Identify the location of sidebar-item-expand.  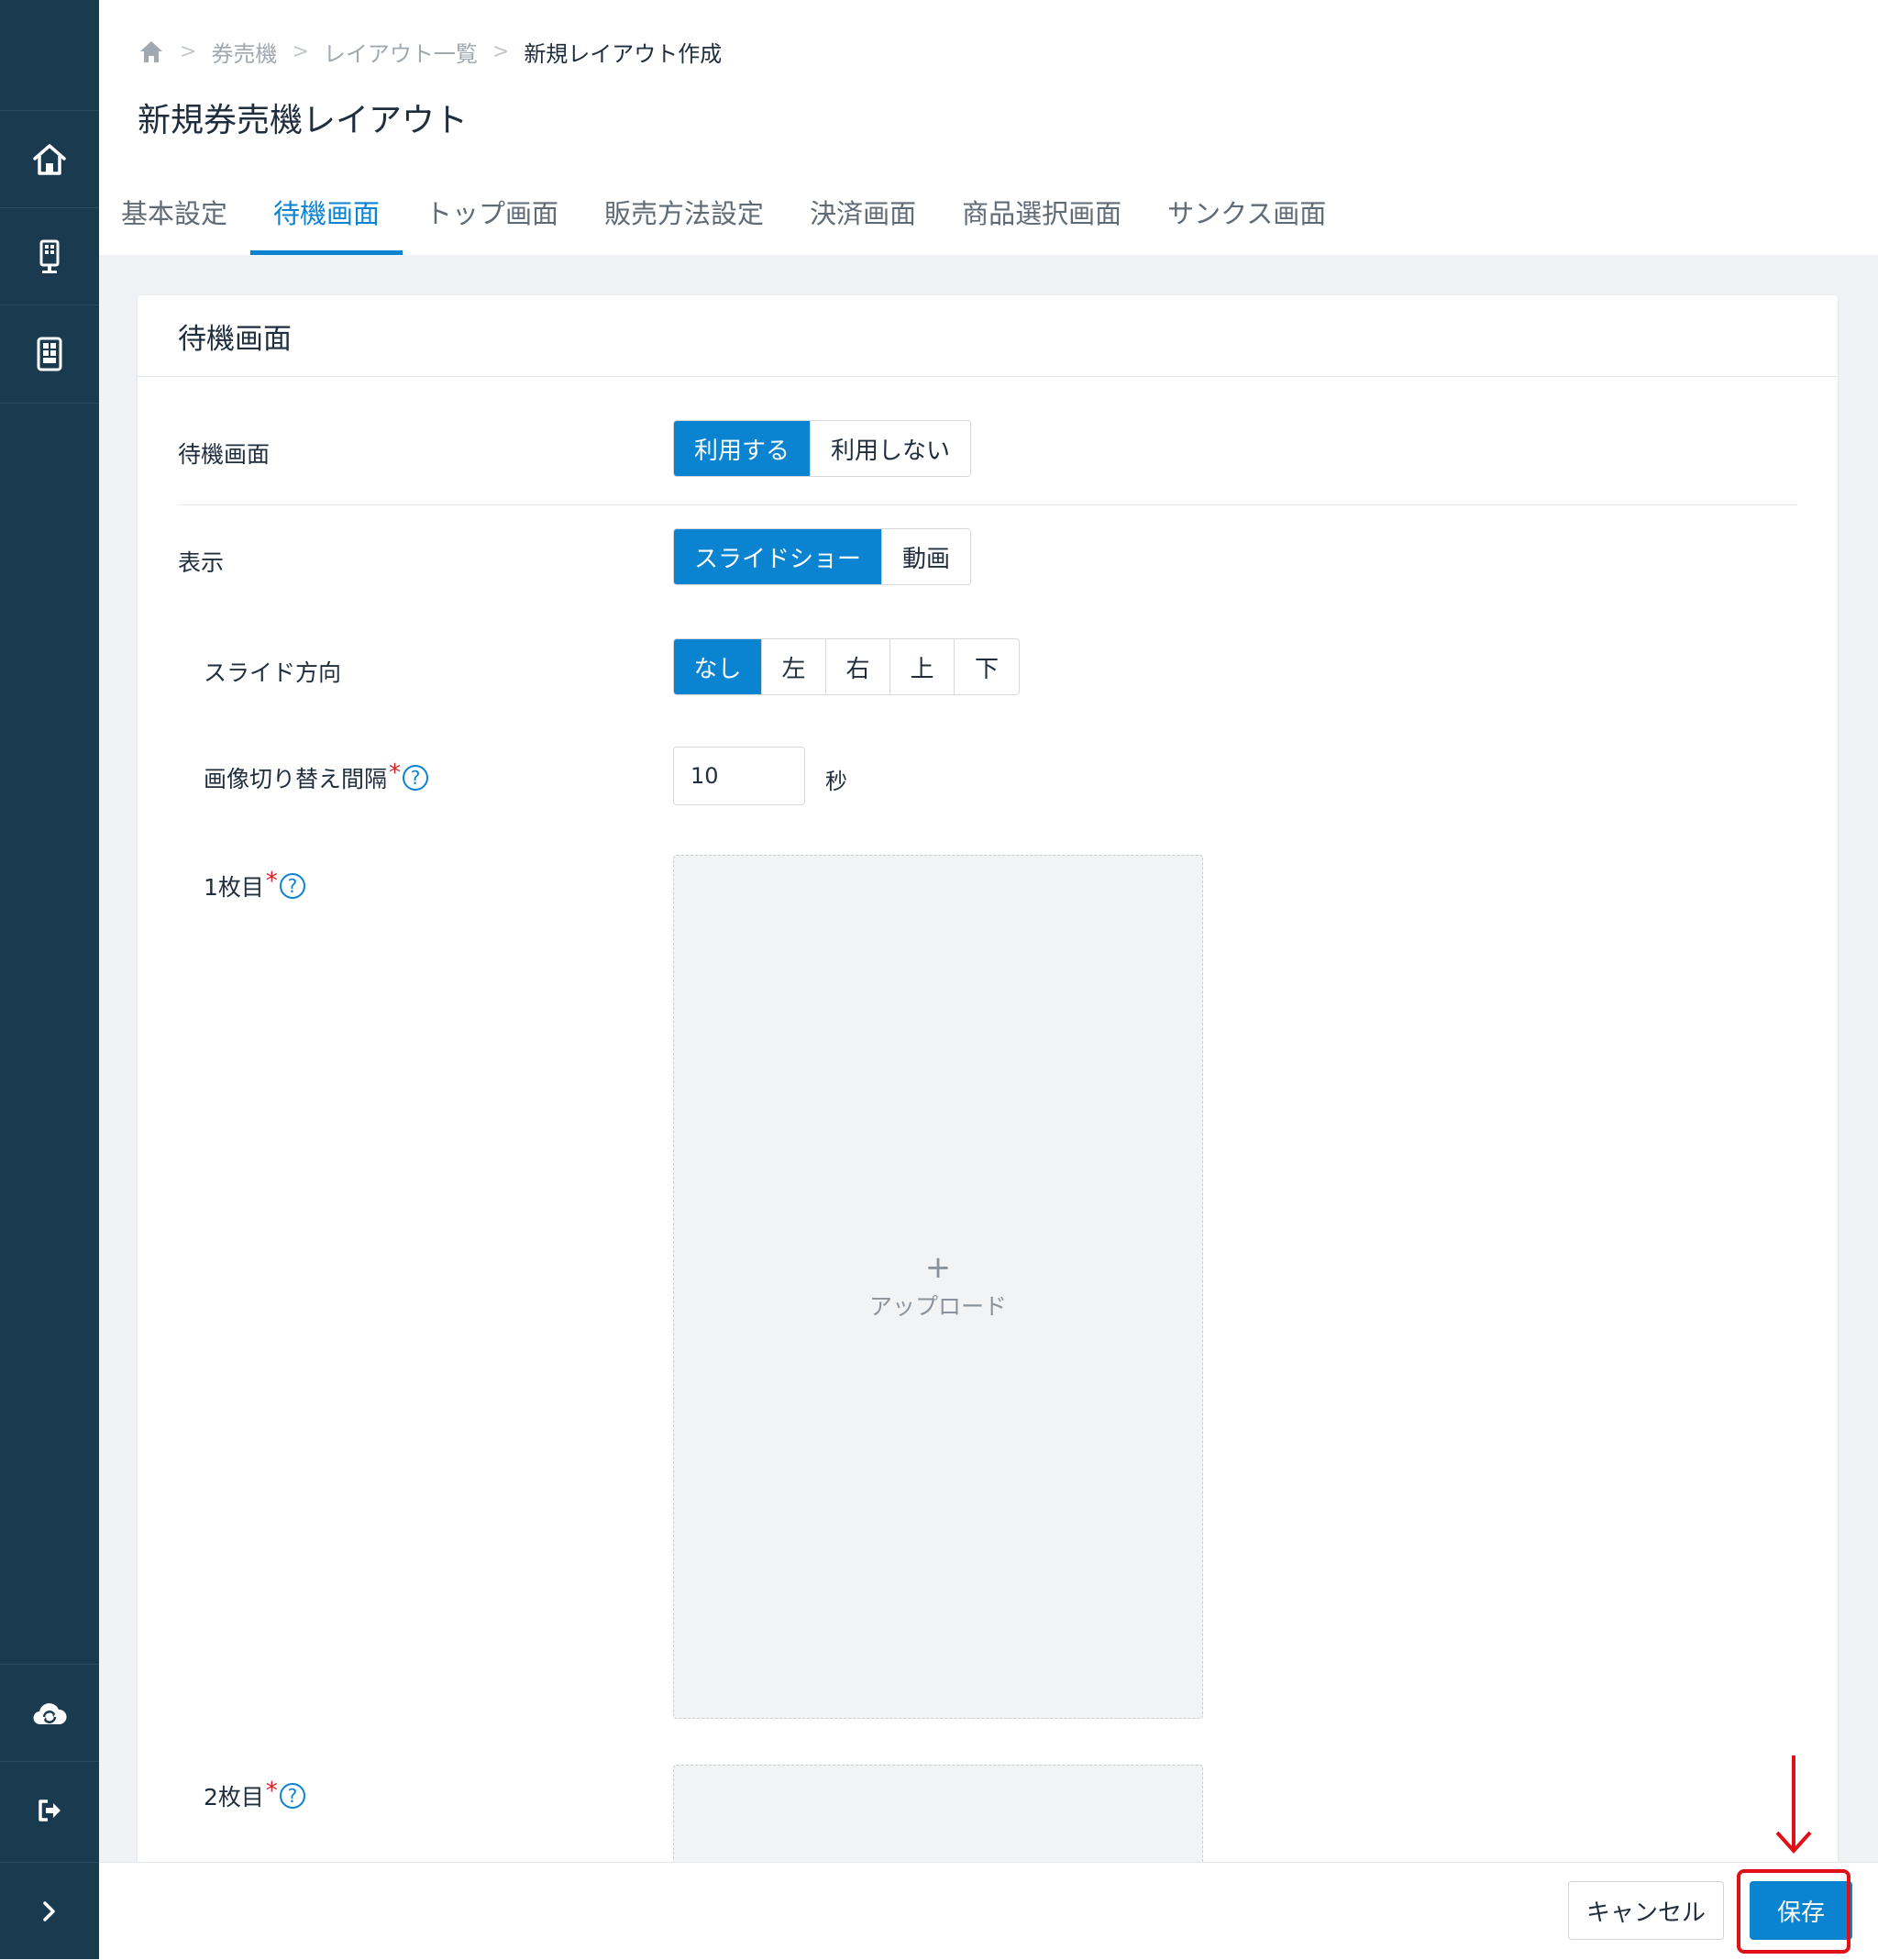
(50, 1911).